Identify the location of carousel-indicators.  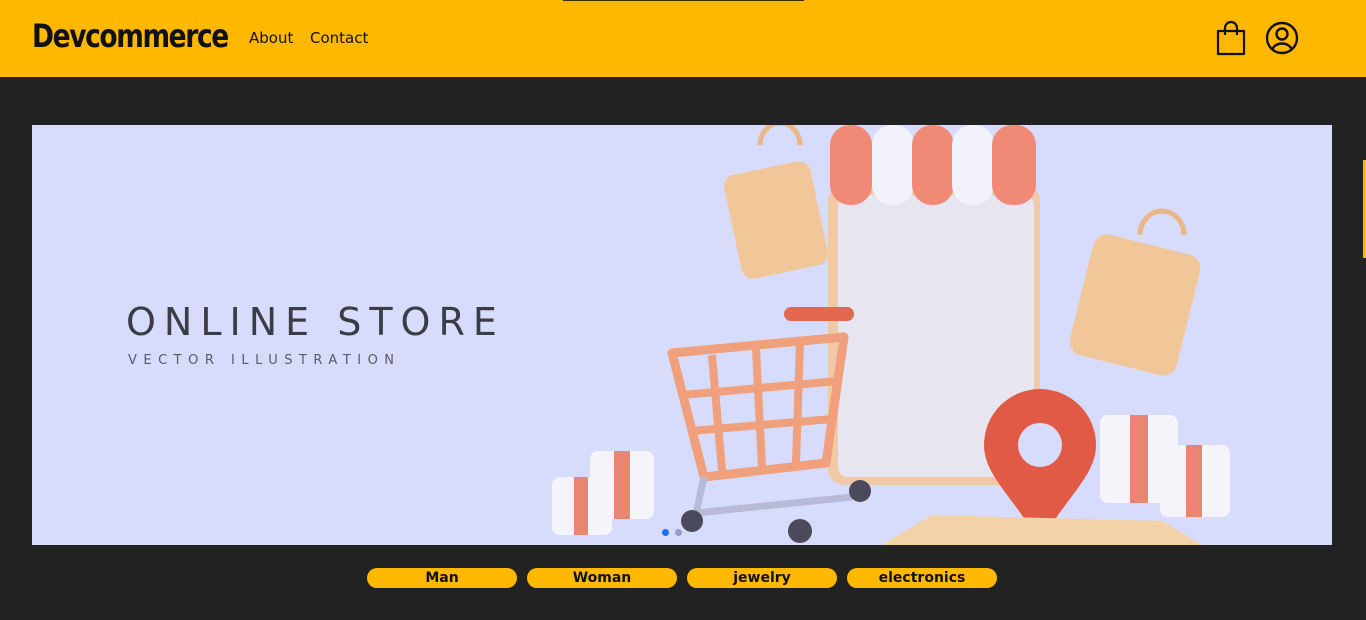
(672, 532).